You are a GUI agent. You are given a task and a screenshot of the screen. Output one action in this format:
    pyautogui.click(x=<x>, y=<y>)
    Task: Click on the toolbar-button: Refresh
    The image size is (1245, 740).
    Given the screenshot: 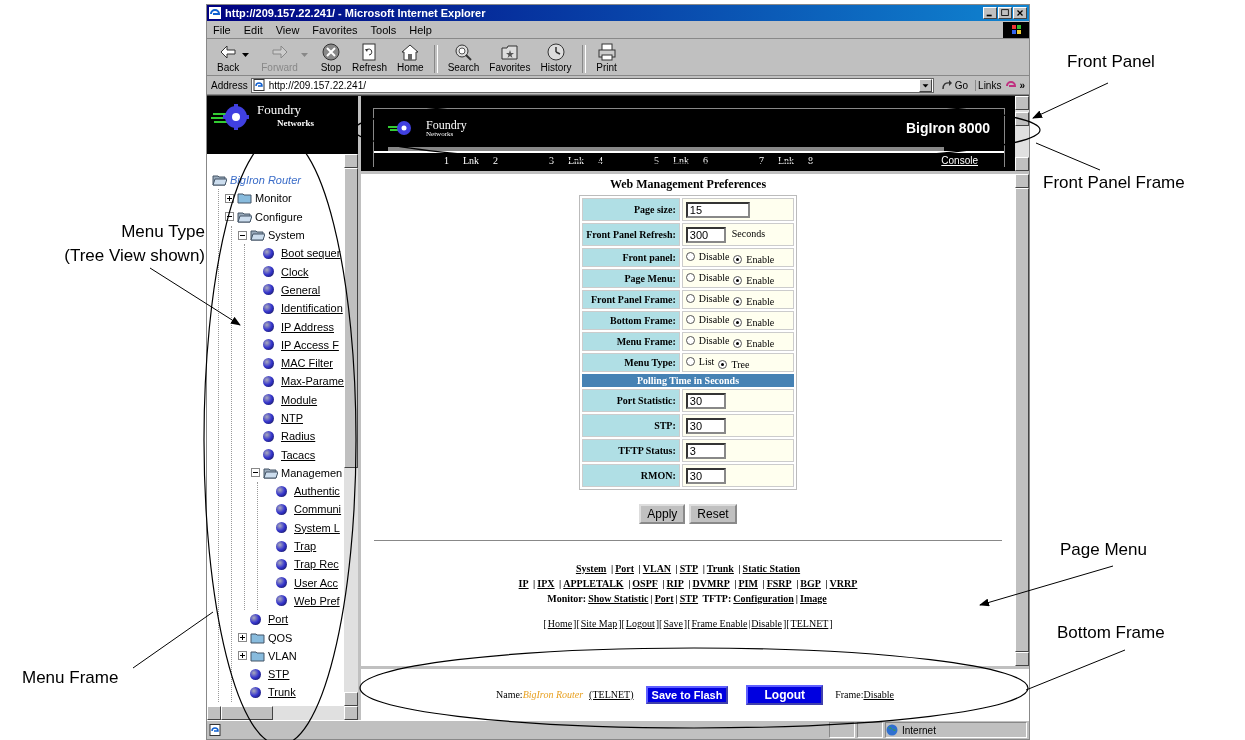 What is the action you would take?
    pyautogui.click(x=369, y=57)
    